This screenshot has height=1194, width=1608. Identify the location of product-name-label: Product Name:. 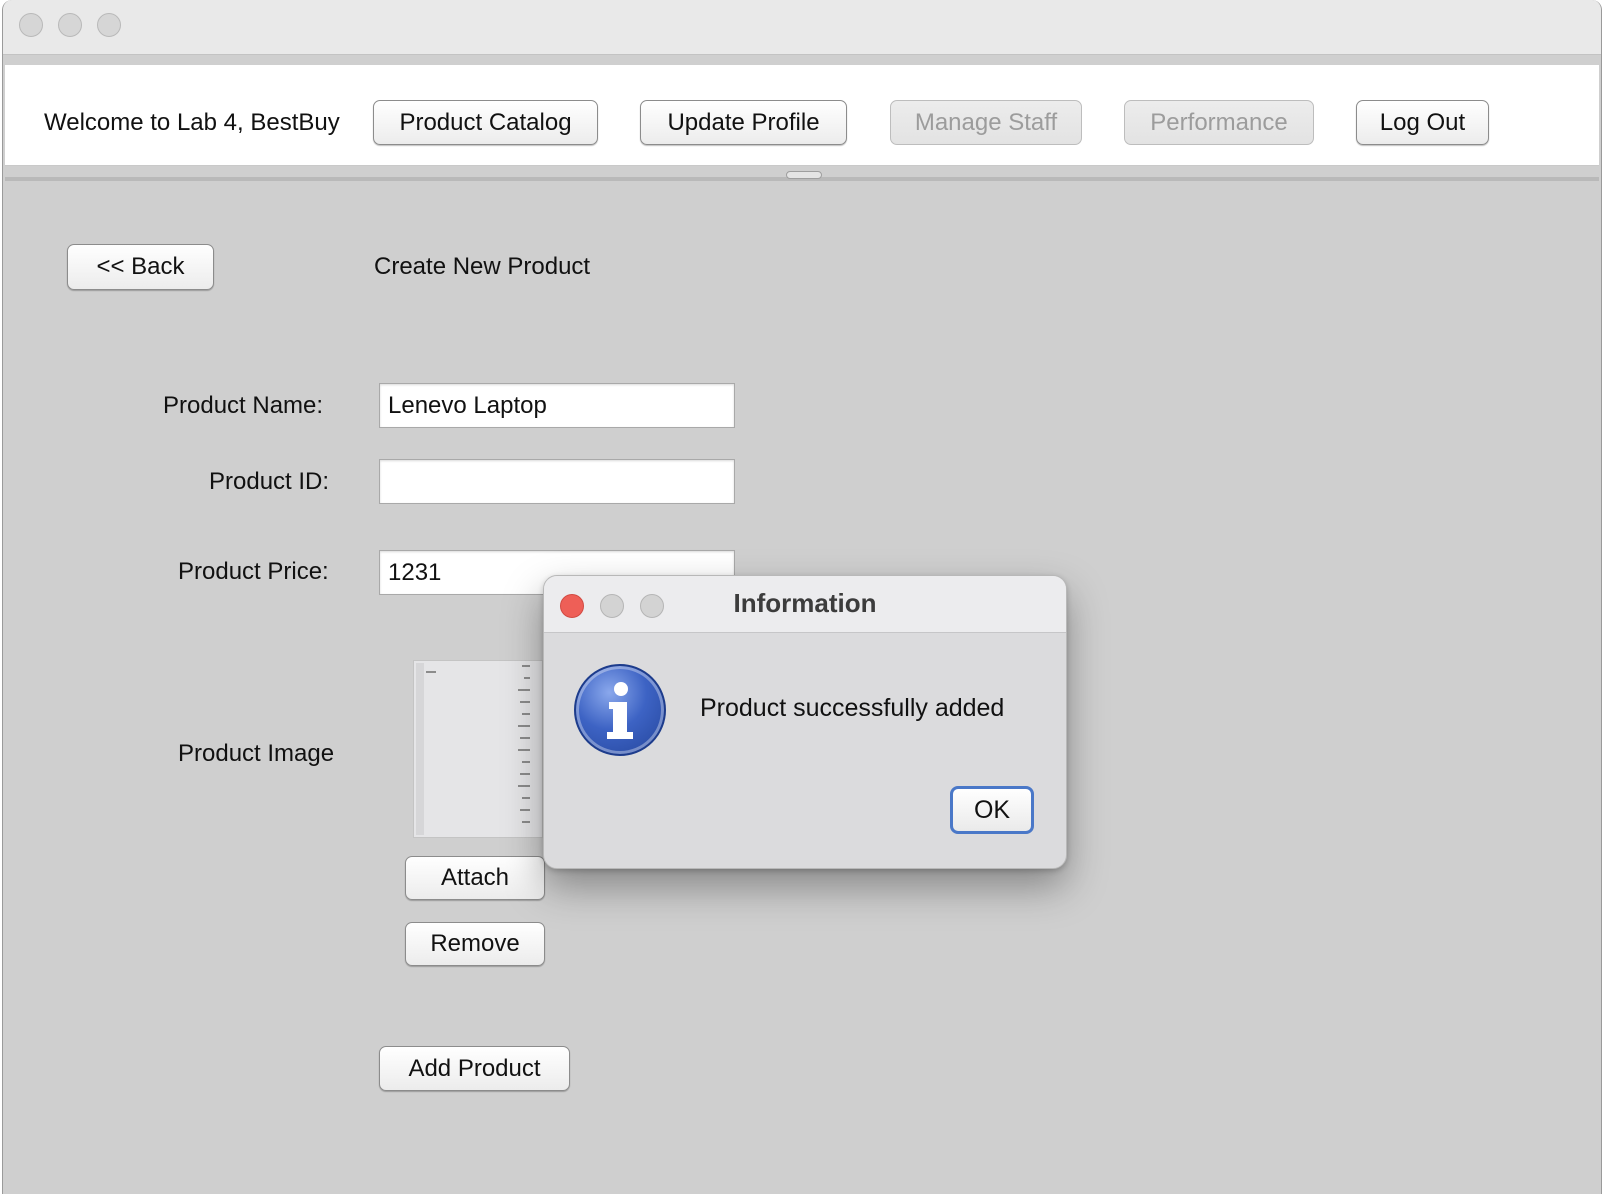
(243, 405).